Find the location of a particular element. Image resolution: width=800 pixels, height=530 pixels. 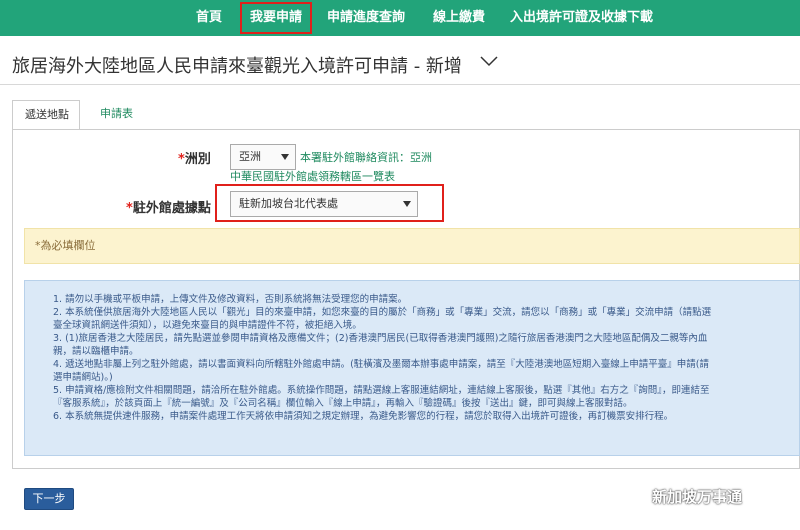

tab-application-form: 申請表 is located at coordinates (116, 115).